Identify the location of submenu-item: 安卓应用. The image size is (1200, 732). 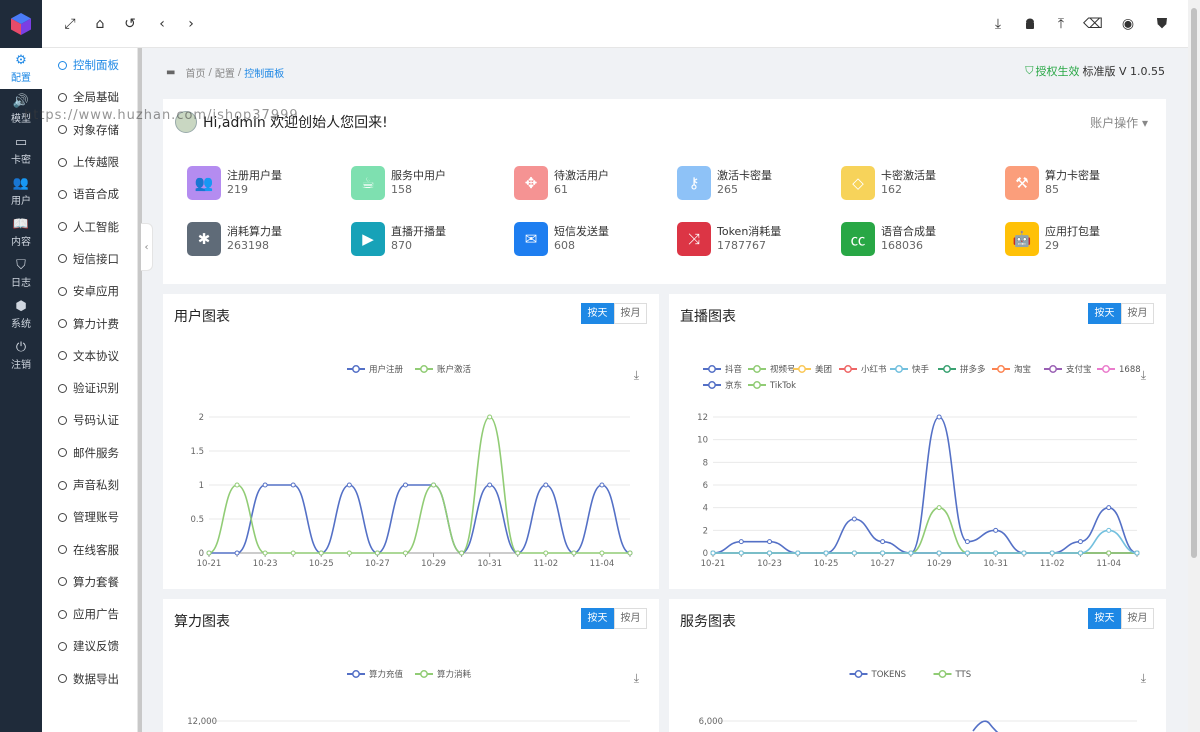
(89, 291).